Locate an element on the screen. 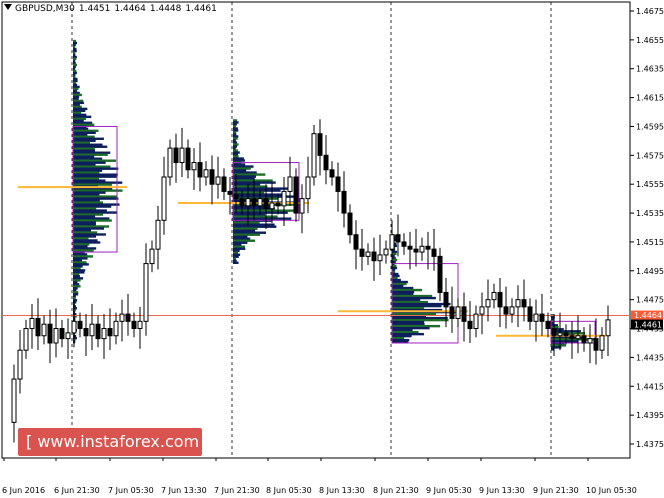  instaforex-watermark: [ www.instaforex.com ] is located at coordinates (114, 442).